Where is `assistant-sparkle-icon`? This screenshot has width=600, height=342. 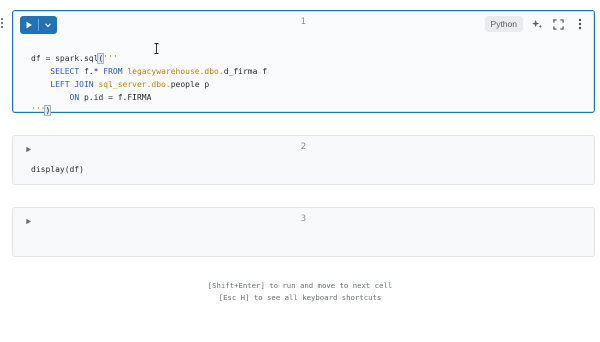 assistant-sparkle-icon is located at coordinates (537, 24).